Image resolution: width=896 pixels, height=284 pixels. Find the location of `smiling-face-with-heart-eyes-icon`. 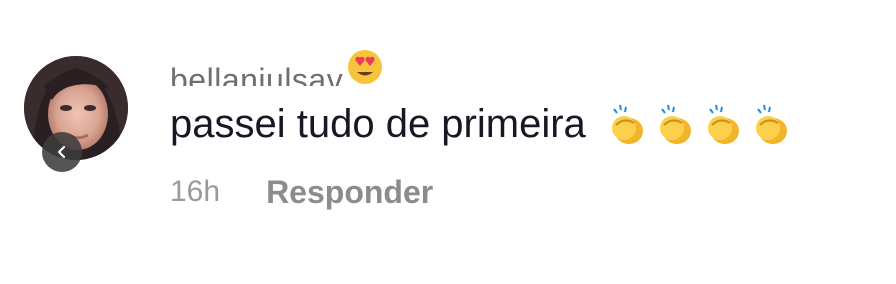

smiling-face-with-heart-eyes-icon is located at coordinates (365, 66).